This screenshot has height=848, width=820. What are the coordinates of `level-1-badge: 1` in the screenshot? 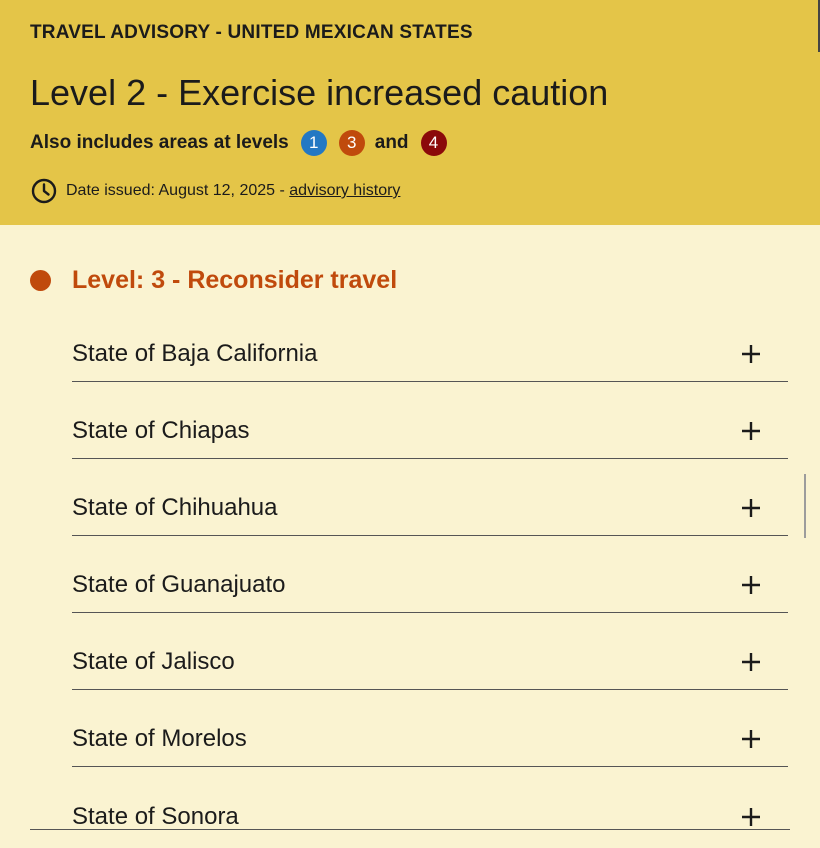 It's located at (313, 143).